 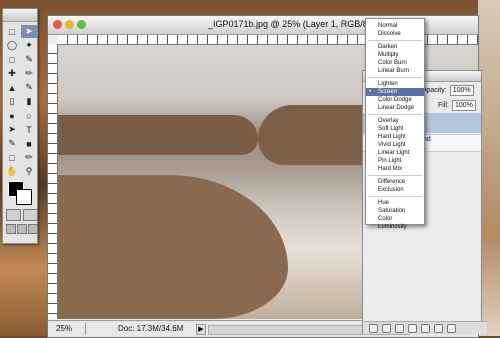 What do you see at coordinates (289, 24) in the screenshot?
I see `document-title: _IGP0171b.jpg @ 25% (Layer 1, RGB/8)` at bounding box center [289, 24].